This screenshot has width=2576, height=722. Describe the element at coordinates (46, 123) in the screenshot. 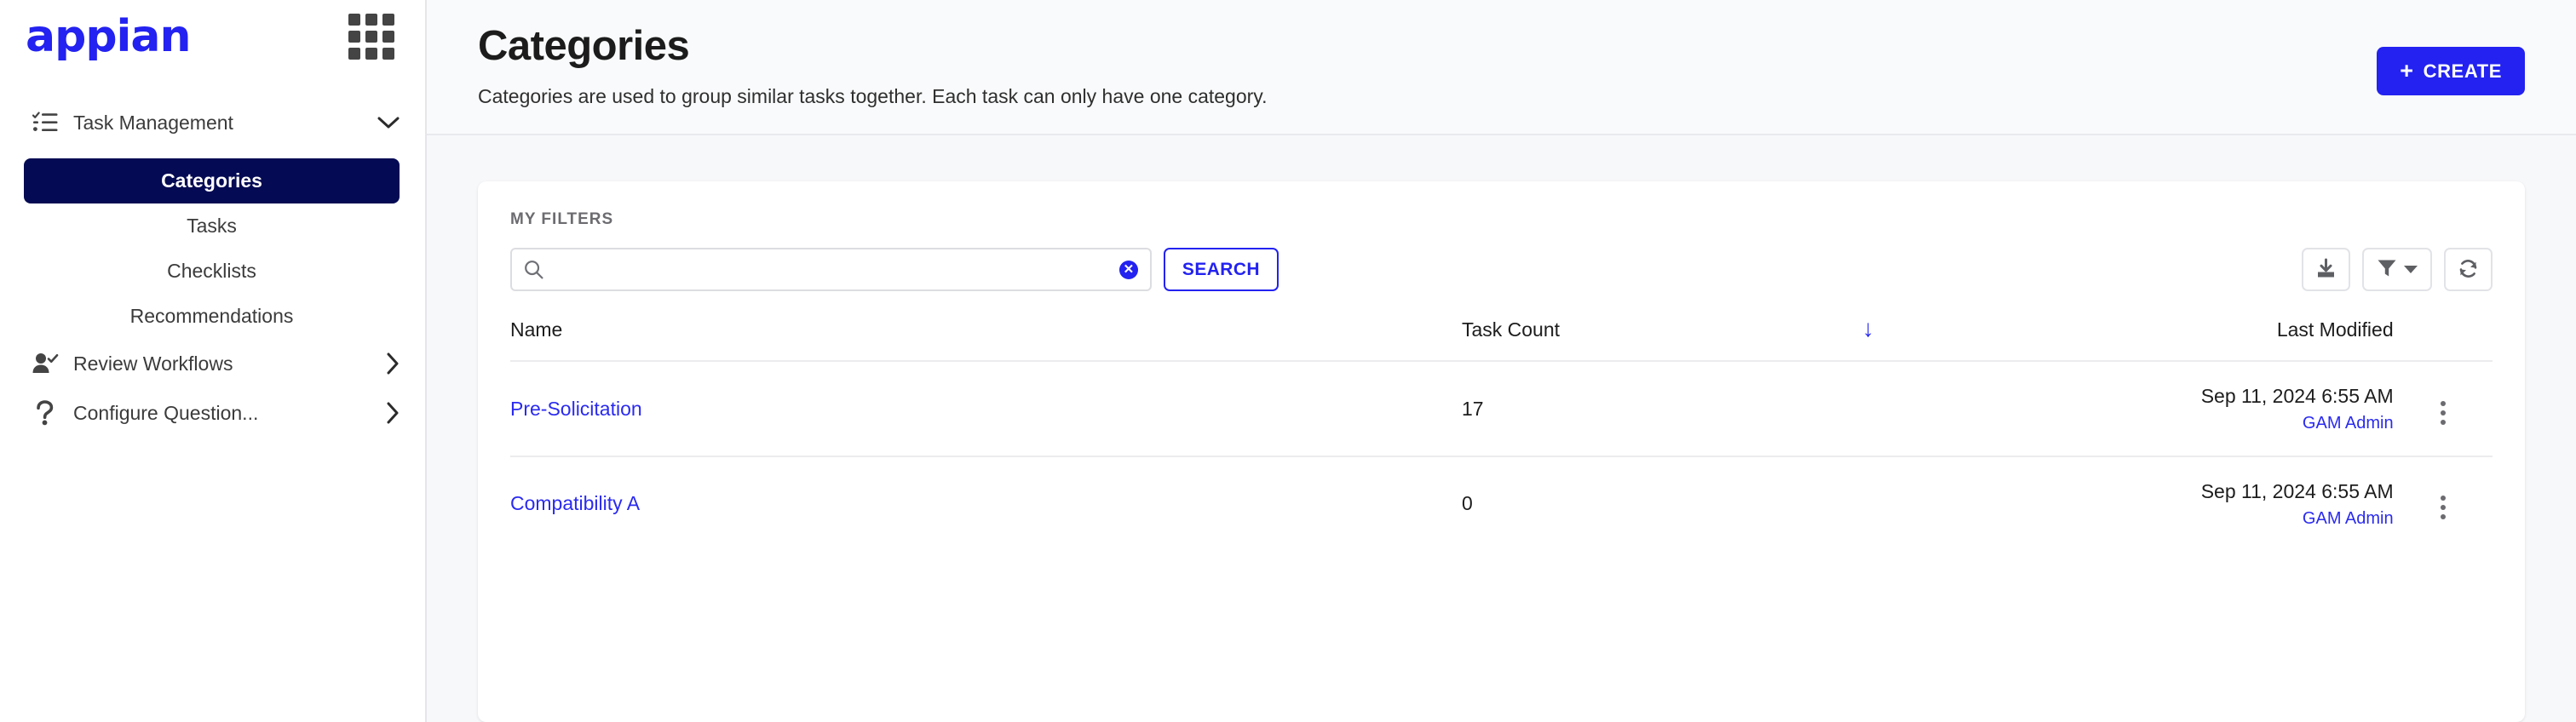

I see `checklist-icon` at that location.